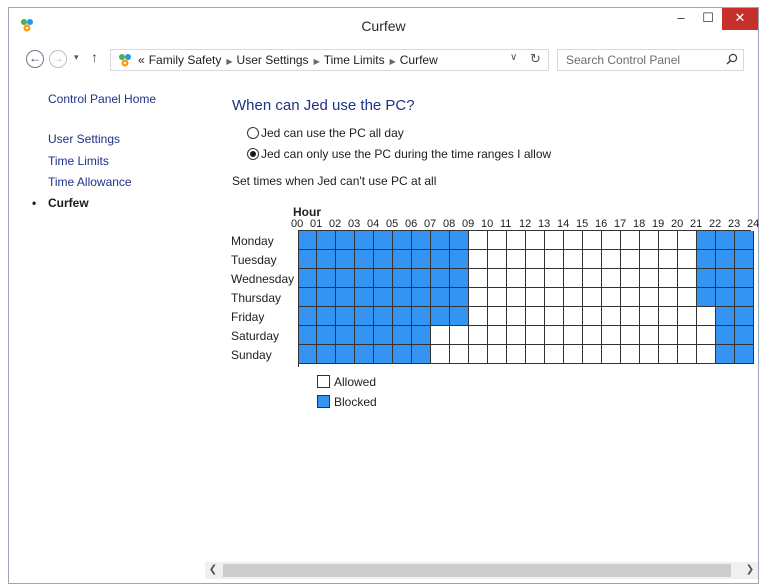  I want to click on sidebar-item-time-limits: Time Limits, so click(78, 161).